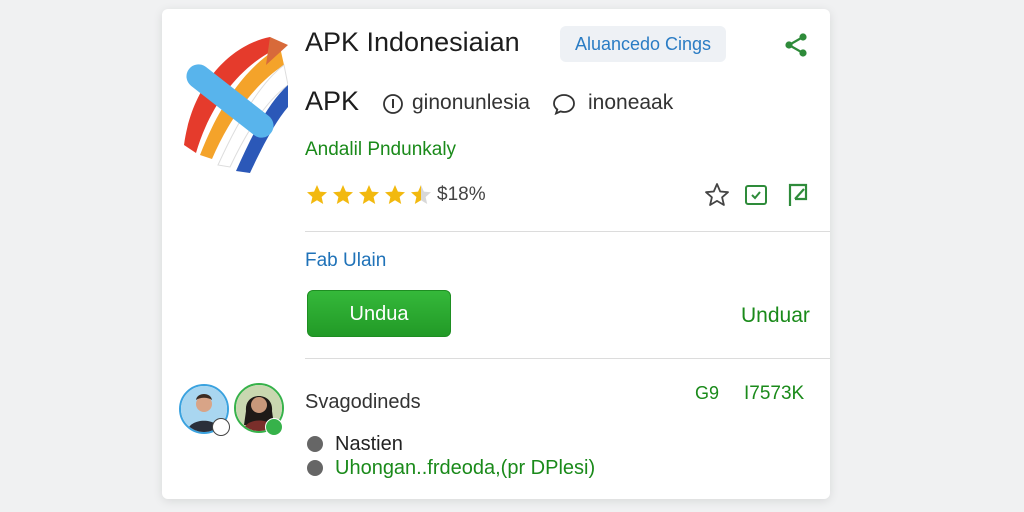 Image resolution: width=1024 pixels, height=512 pixels. What do you see at coordinates (707, 393) in the screenshot?
I see `review-stat: G9` at bounding box center [707, 393].